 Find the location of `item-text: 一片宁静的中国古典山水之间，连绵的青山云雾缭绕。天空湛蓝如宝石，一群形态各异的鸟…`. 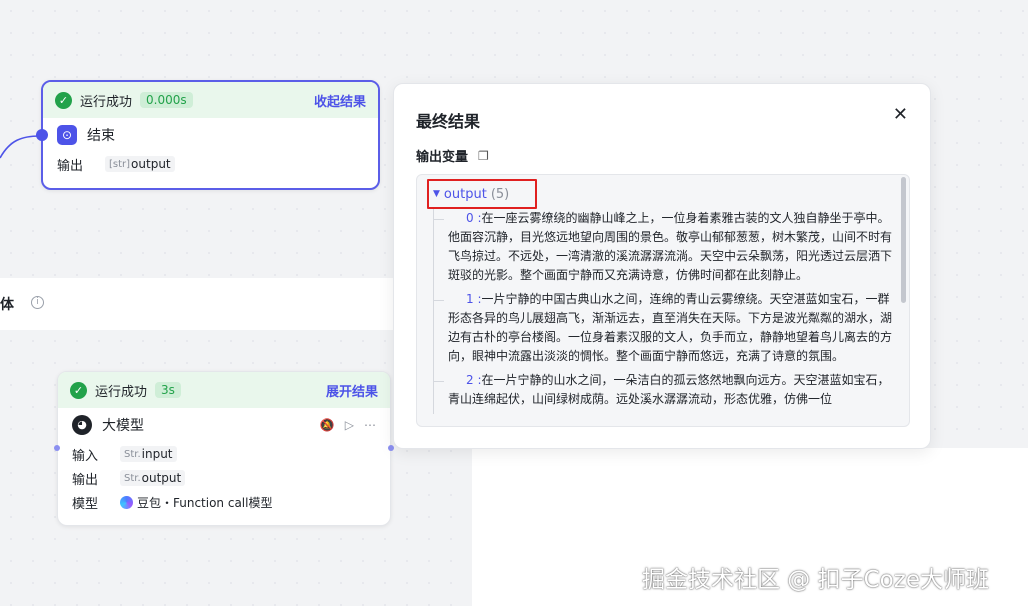

item-text: 一片宁静的中国古典山水之间，连绵的青山云雾缭绕。天空湛蓝如宝石，一群形态各异的鸟… is located at coordinates (670, 327).